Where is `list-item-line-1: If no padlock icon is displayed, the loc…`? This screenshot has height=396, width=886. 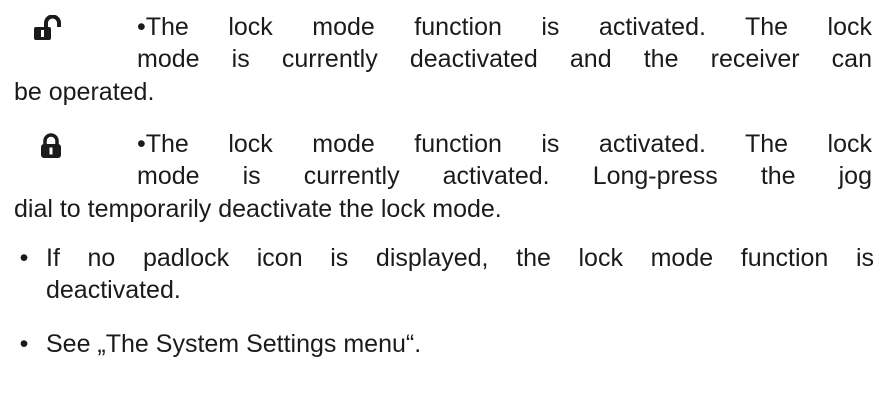 list-item-line-1: If no padlock icon is displayed, the loc… is located at coordinates (460, 258).